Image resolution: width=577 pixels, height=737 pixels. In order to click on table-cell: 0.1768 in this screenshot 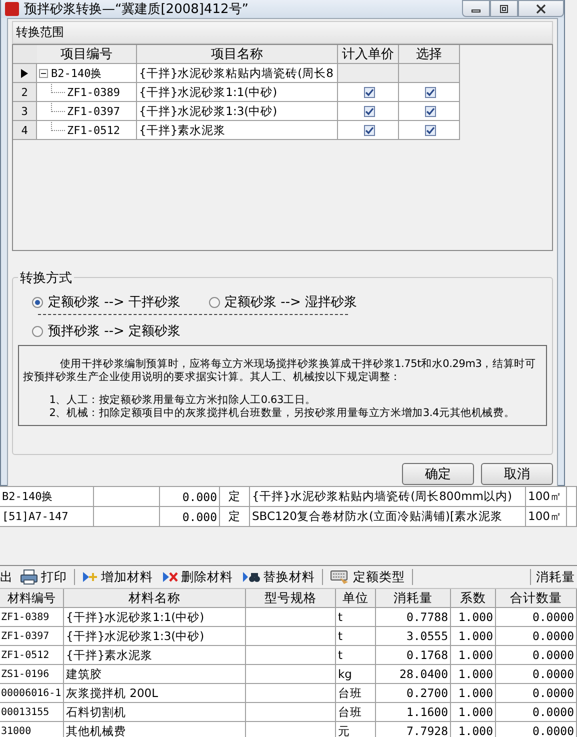, I will do `click(413, 655)`.